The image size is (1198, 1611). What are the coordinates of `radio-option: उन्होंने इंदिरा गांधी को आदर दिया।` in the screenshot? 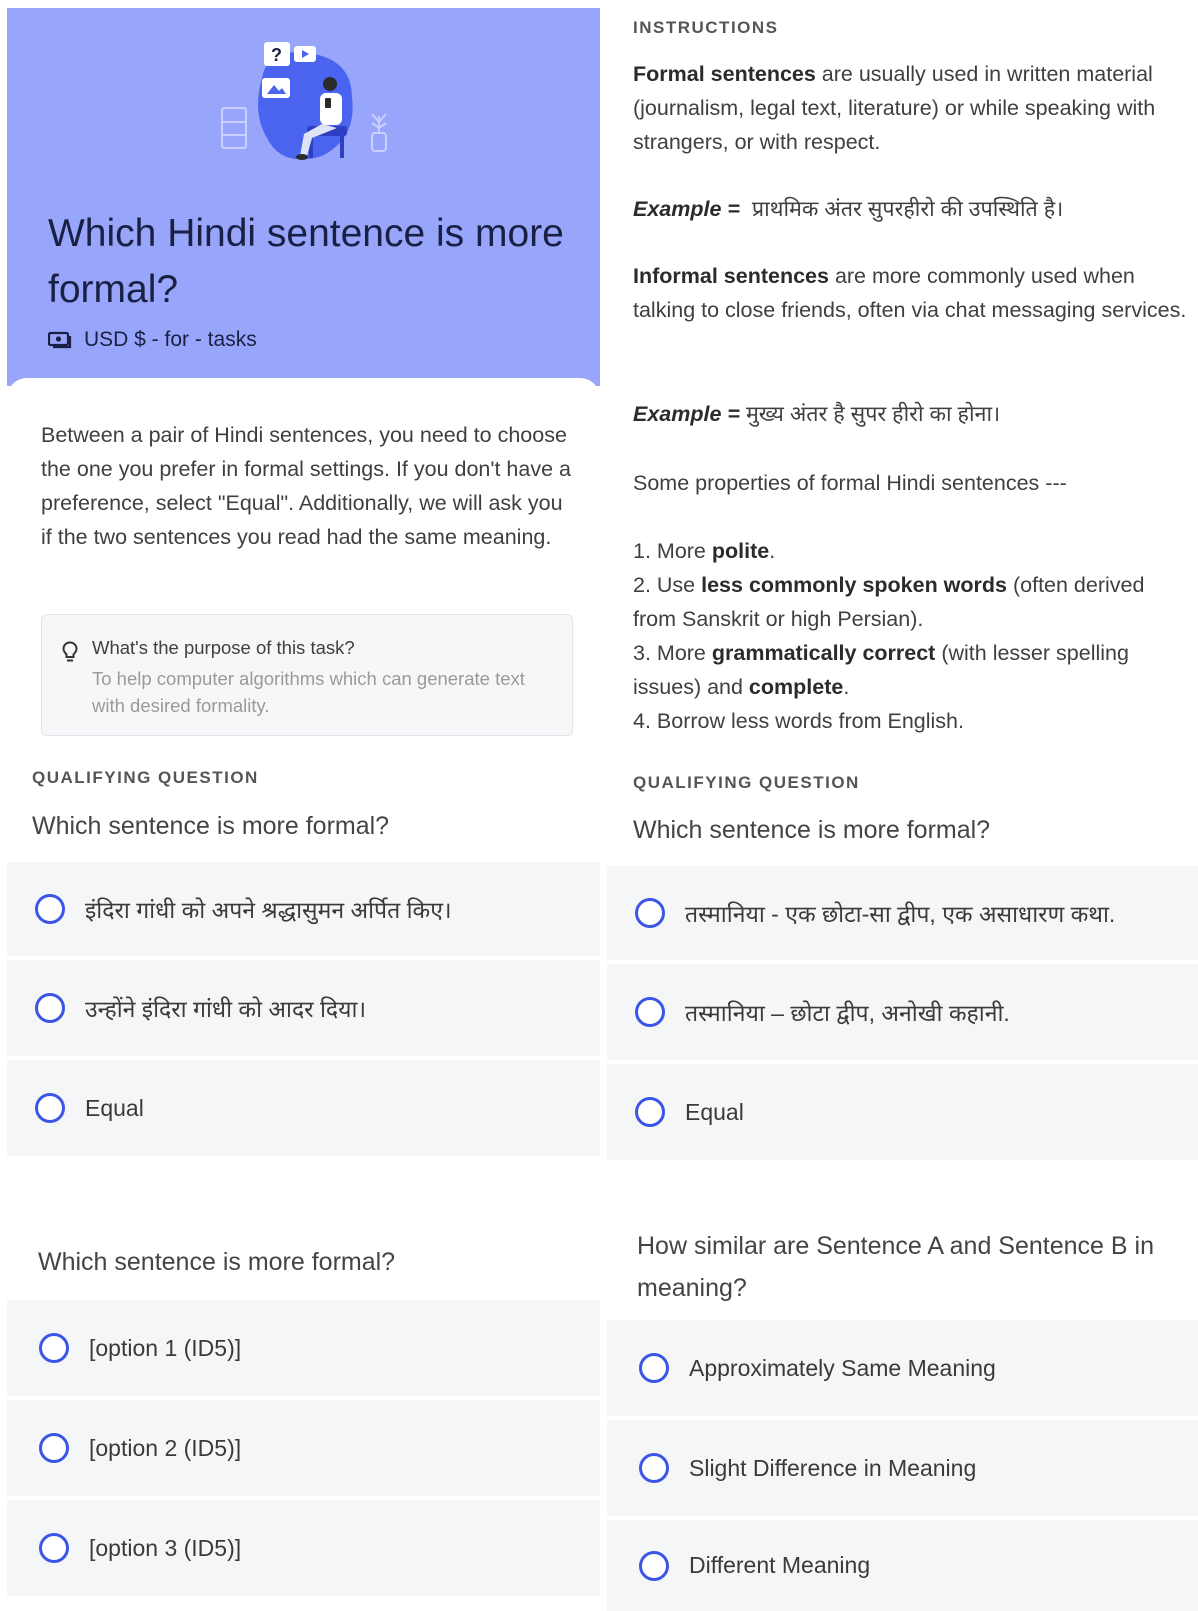 It's located at (303, 1008).